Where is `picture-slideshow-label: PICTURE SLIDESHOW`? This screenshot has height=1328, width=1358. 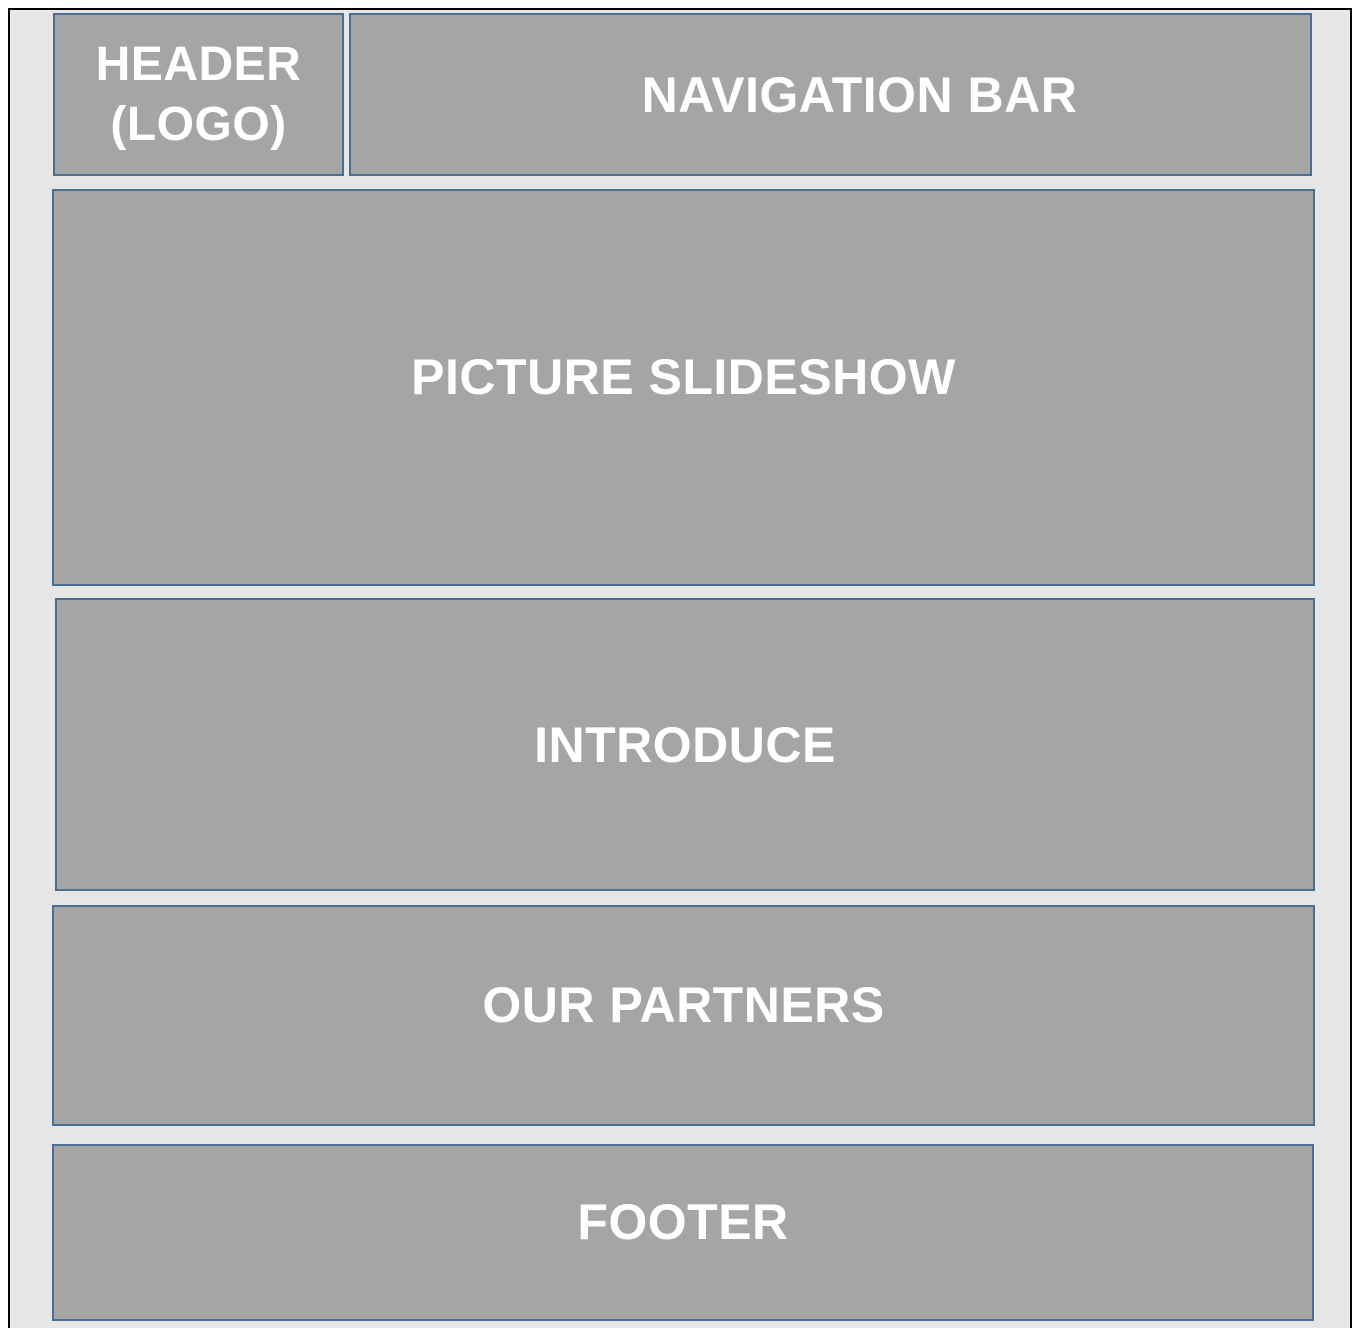 picture-slideshow-label: PICTURE SLIDESHOW is located at coordinates (683, 376).